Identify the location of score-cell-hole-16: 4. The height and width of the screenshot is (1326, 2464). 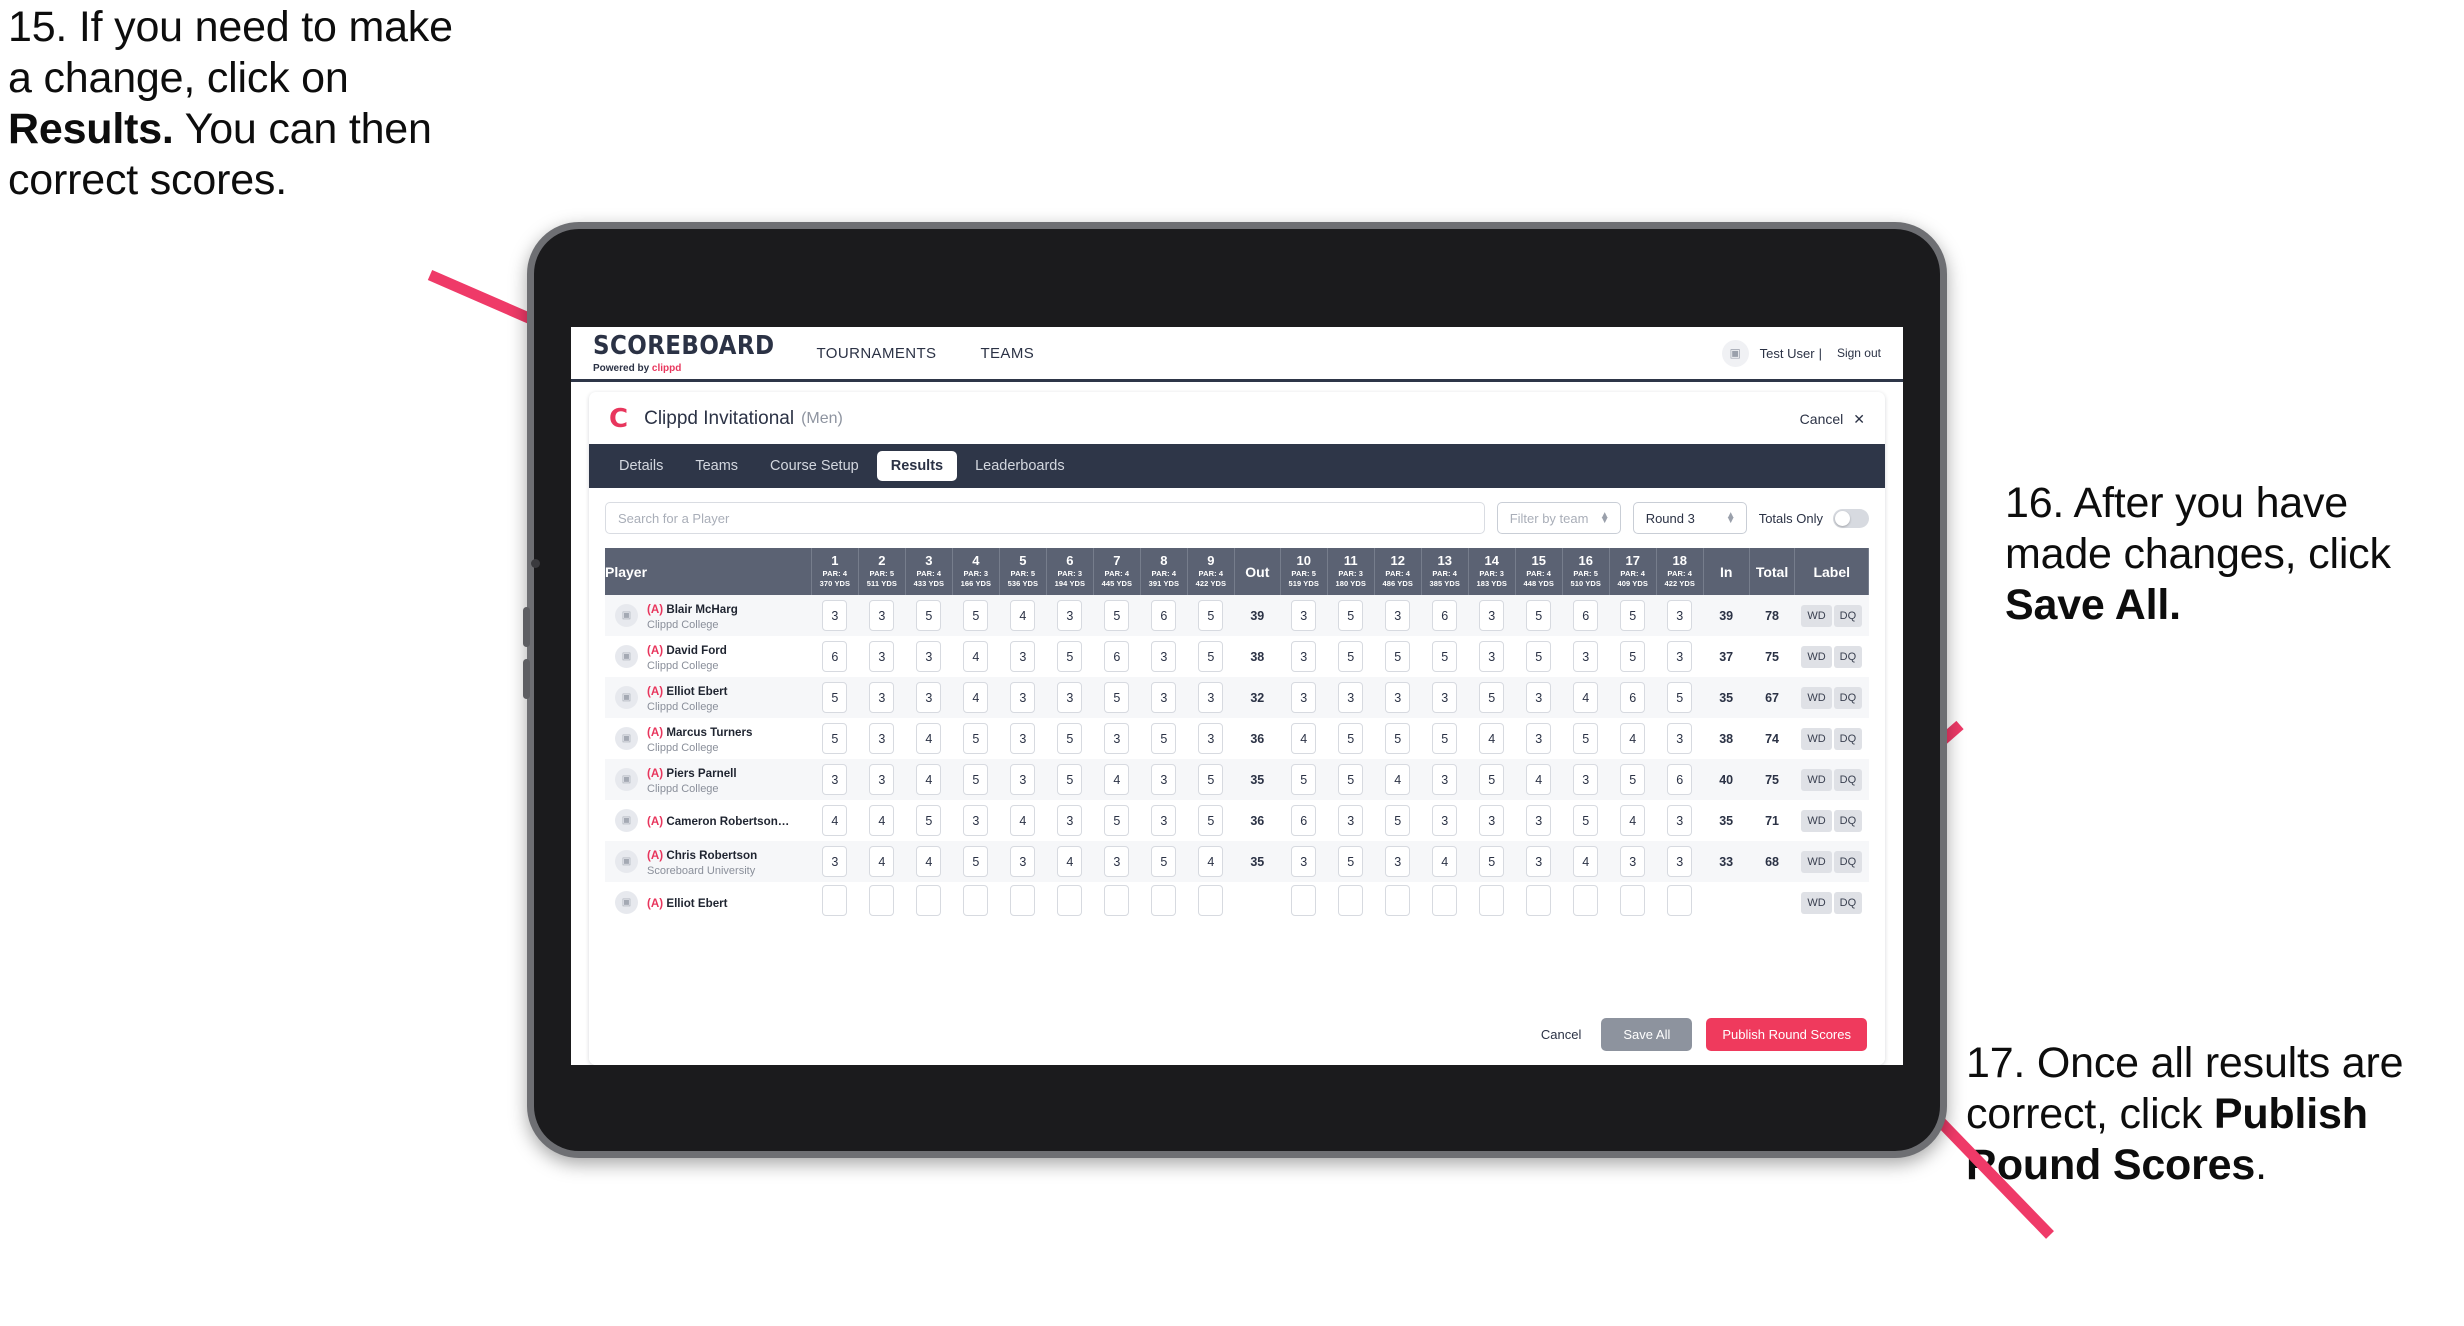
(1585, 697).